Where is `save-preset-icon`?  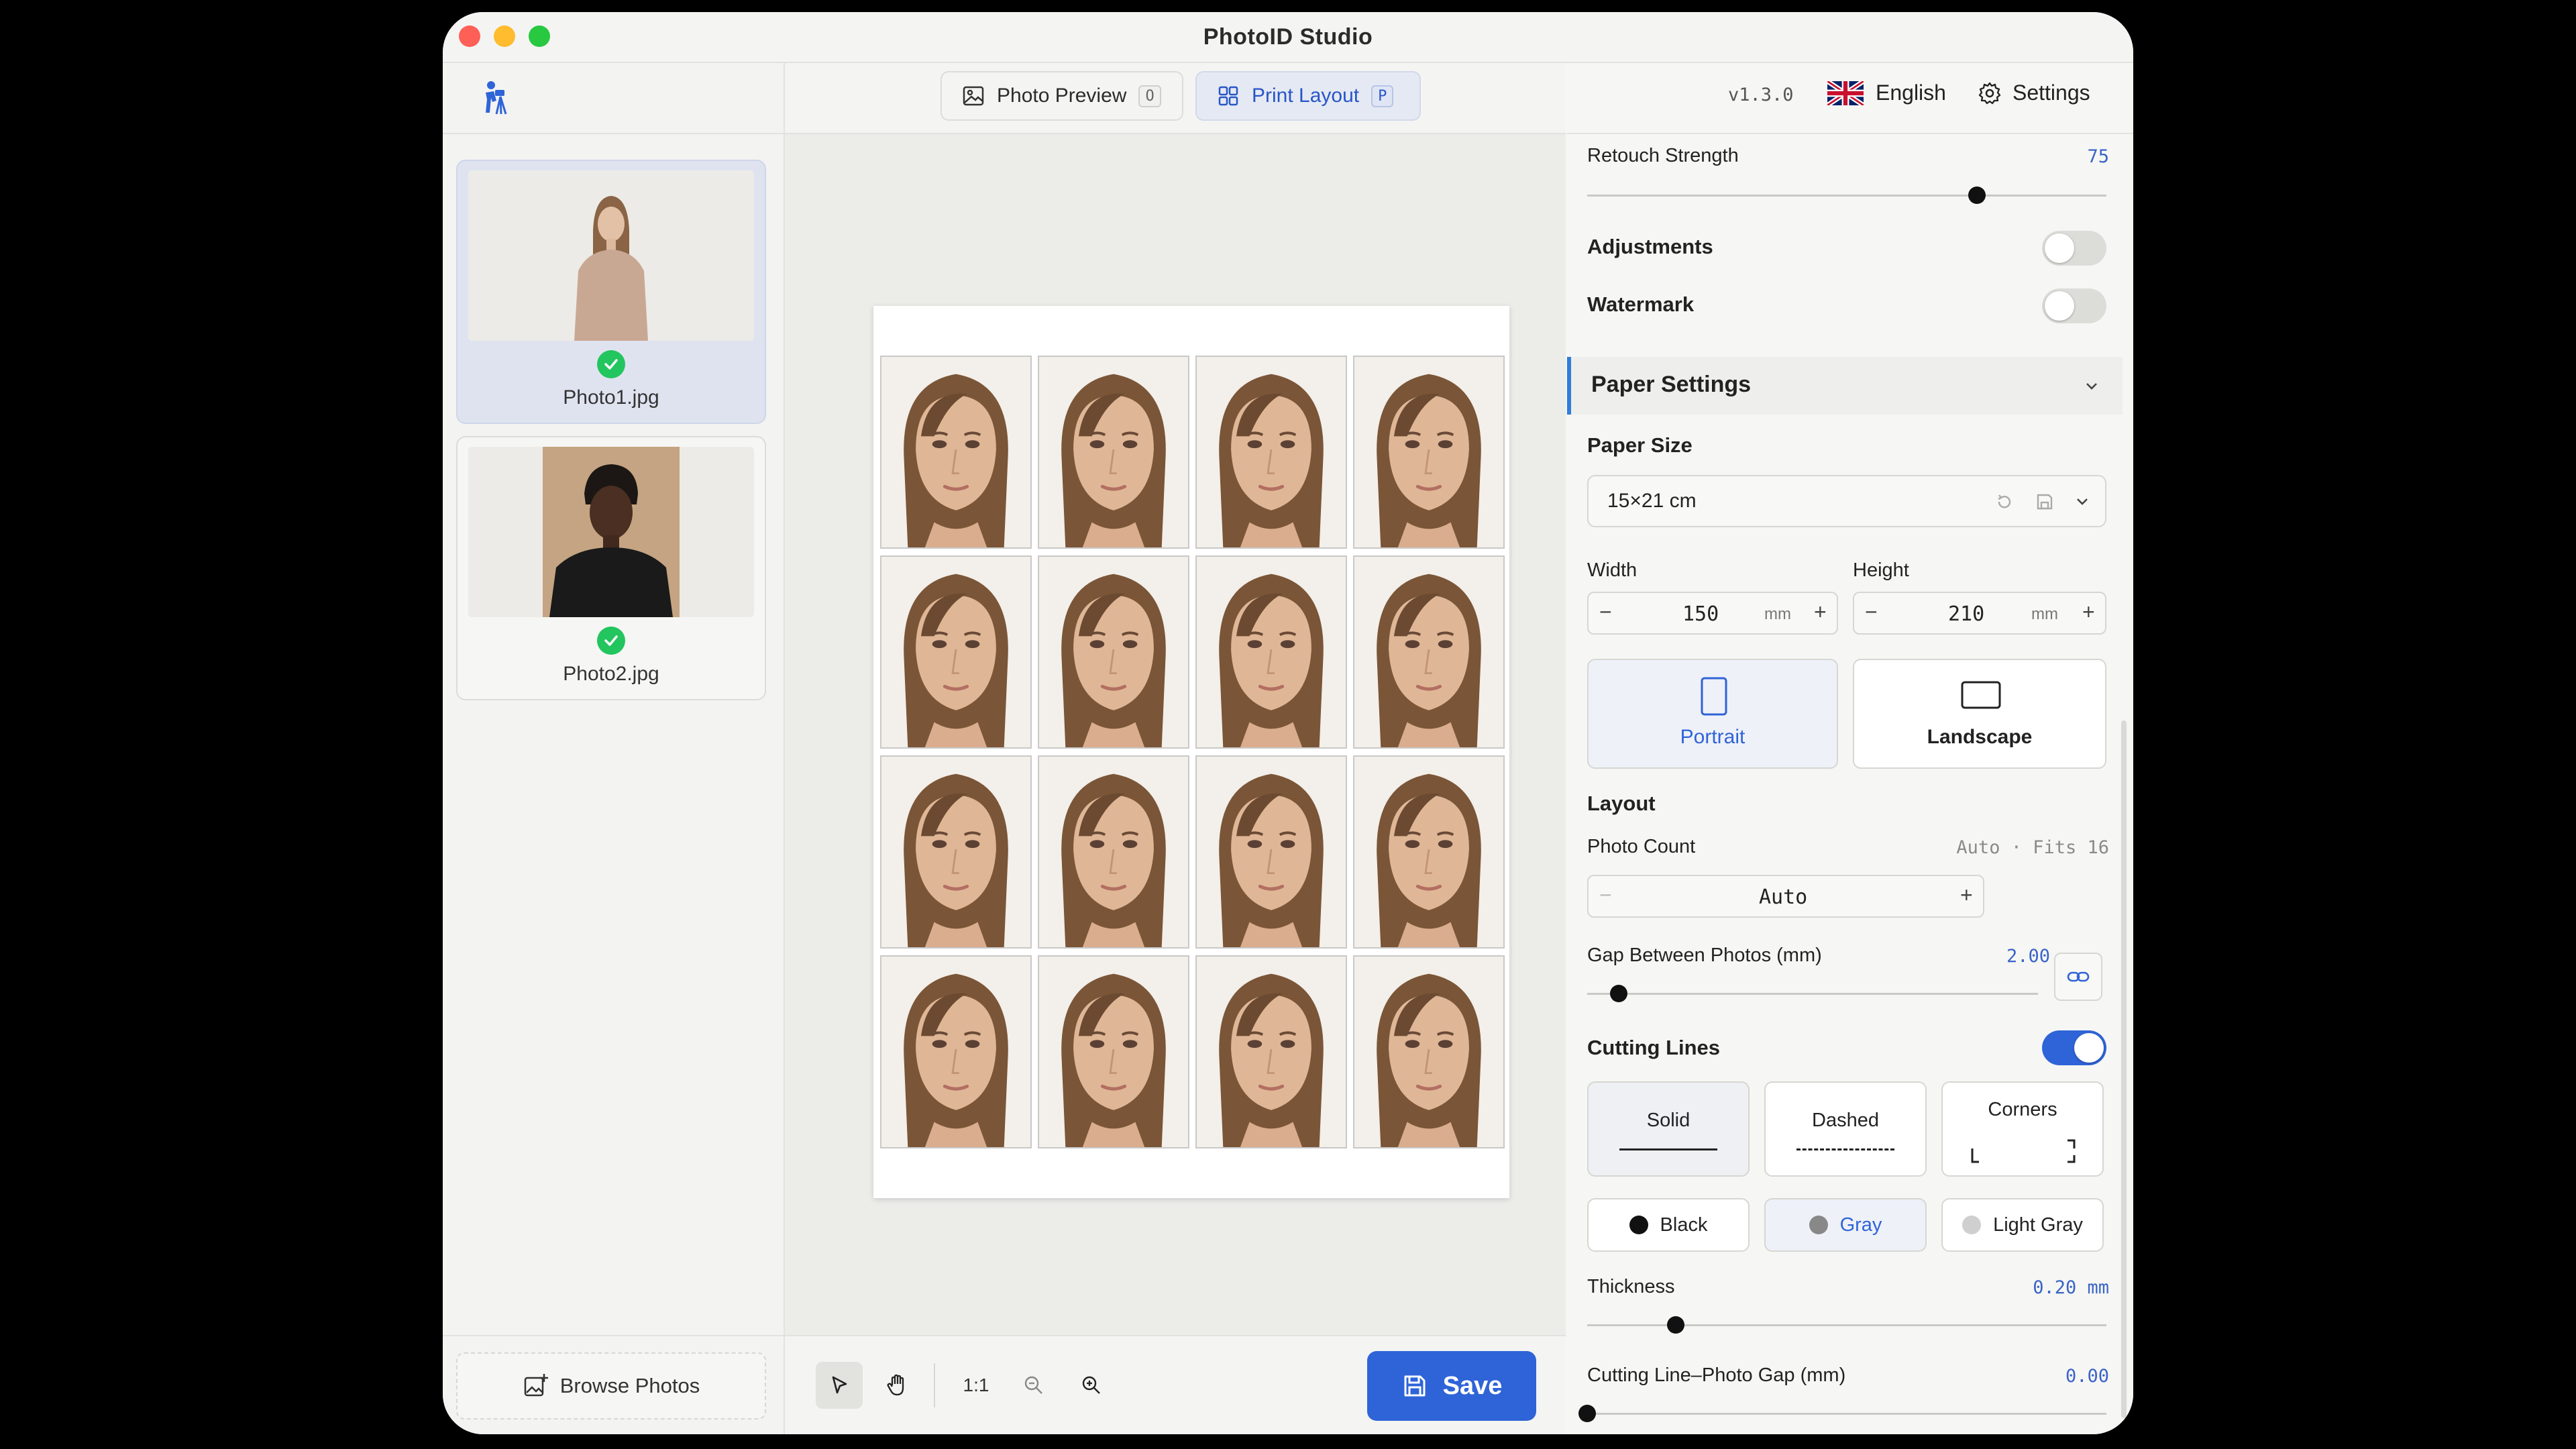
save-preset-icon is located at coordinates (2044, 502).